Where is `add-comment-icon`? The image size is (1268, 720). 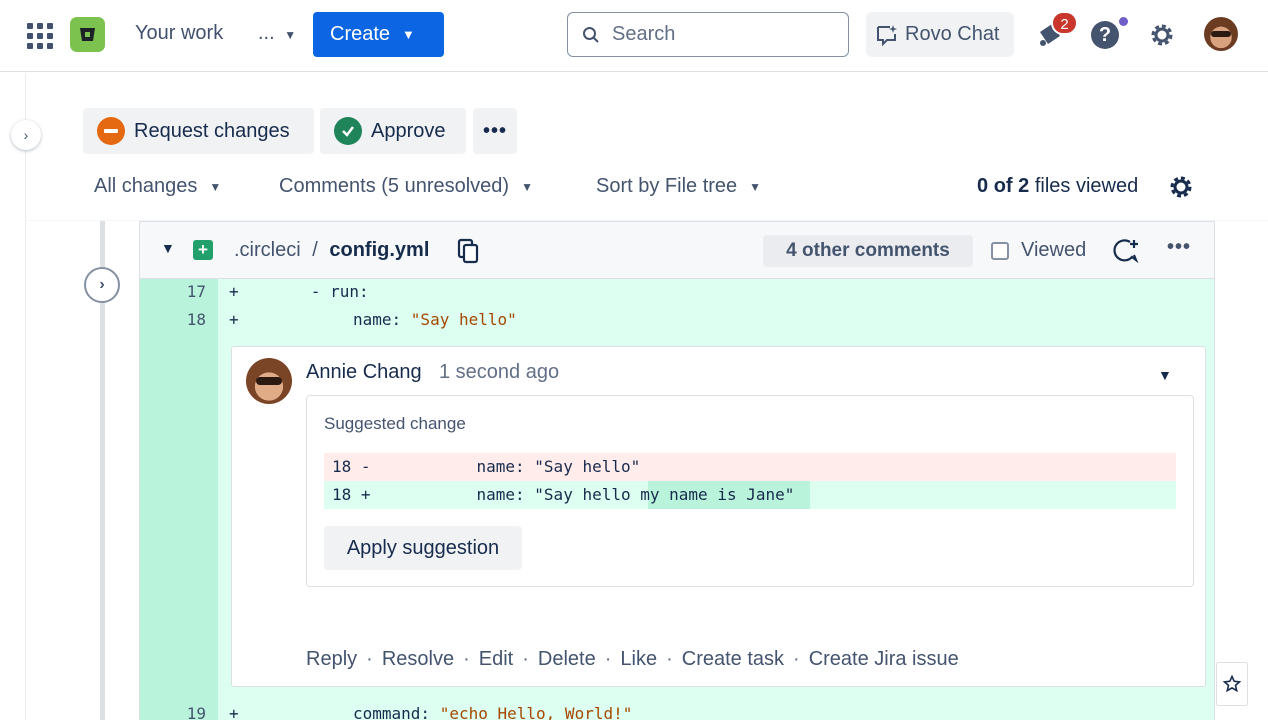
add-comment-icon is located at coordinates (1126, 251).